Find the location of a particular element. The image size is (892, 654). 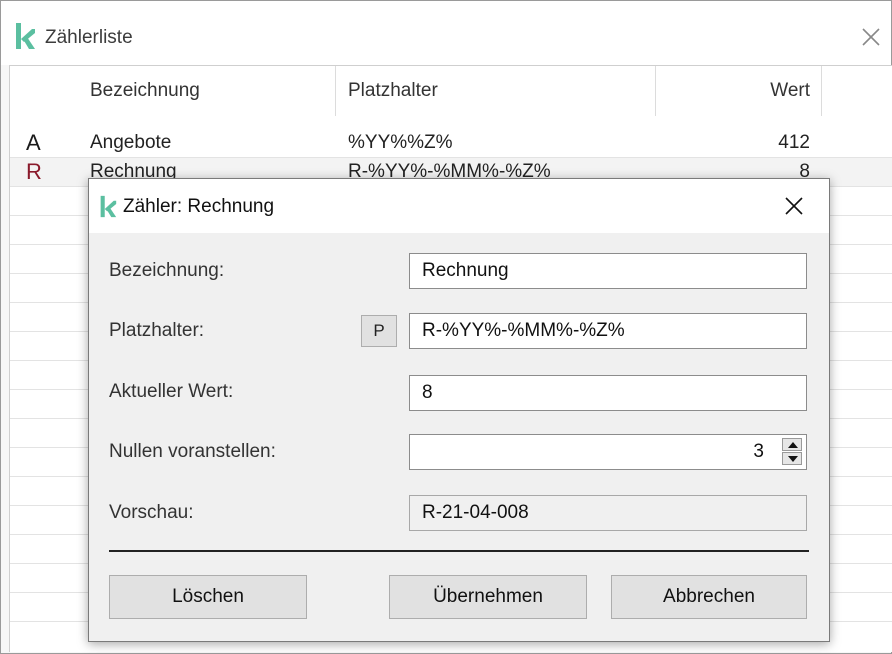

spin-down-button is located at coordinates (792, 458).